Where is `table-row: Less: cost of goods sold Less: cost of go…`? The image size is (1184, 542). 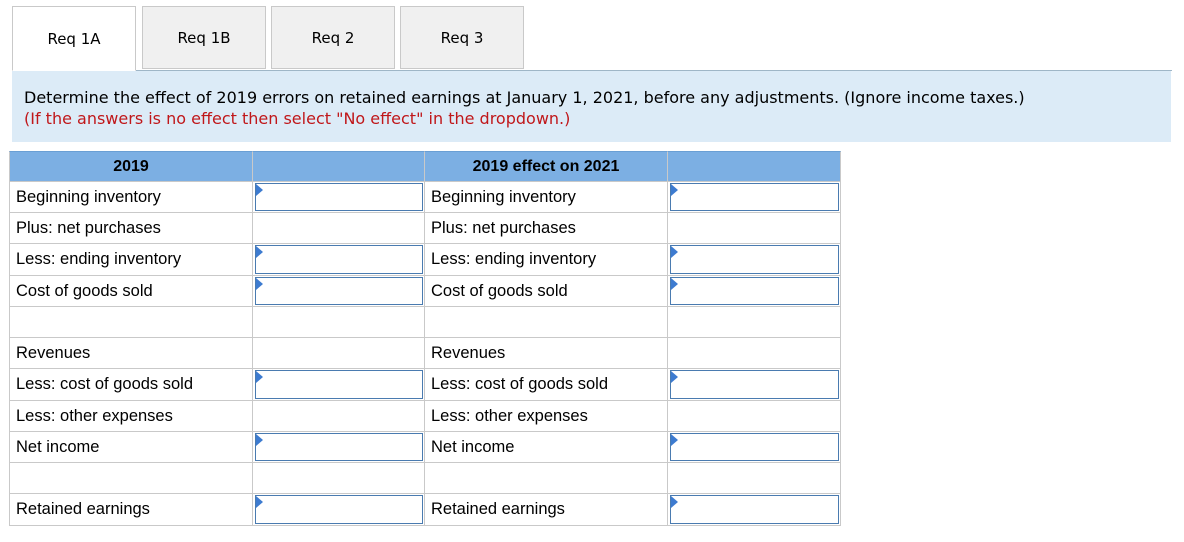
table-row: Less: cost of goods sold Less: cost of go… is located at coordinates (425, 385).